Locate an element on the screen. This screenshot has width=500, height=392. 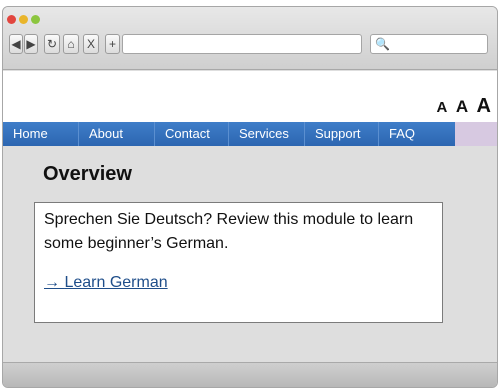
new-tab-button: + is located at coordinates (112, 44).